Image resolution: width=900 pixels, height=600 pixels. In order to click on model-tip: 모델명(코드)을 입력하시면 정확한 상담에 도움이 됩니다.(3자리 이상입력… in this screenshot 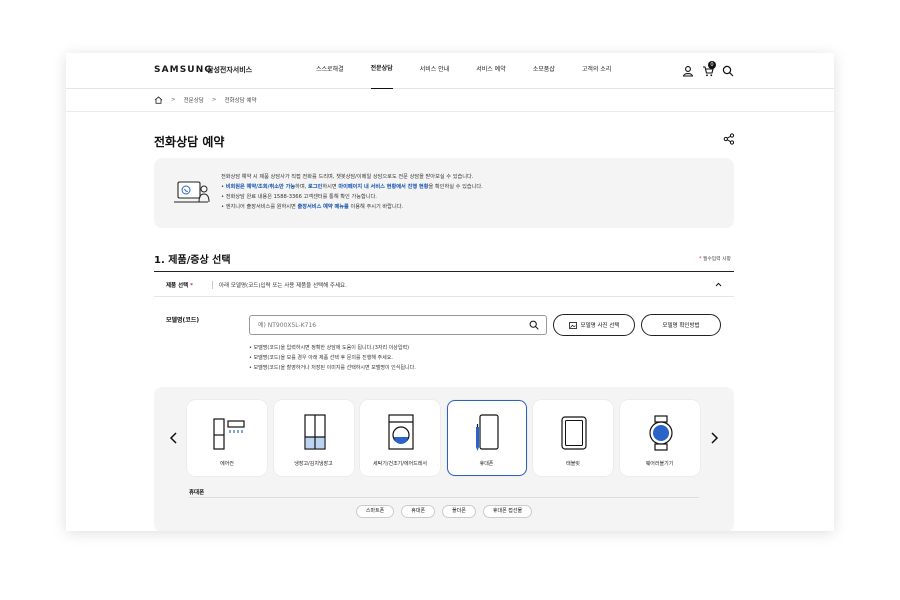, I will do `click(332, 348)`.